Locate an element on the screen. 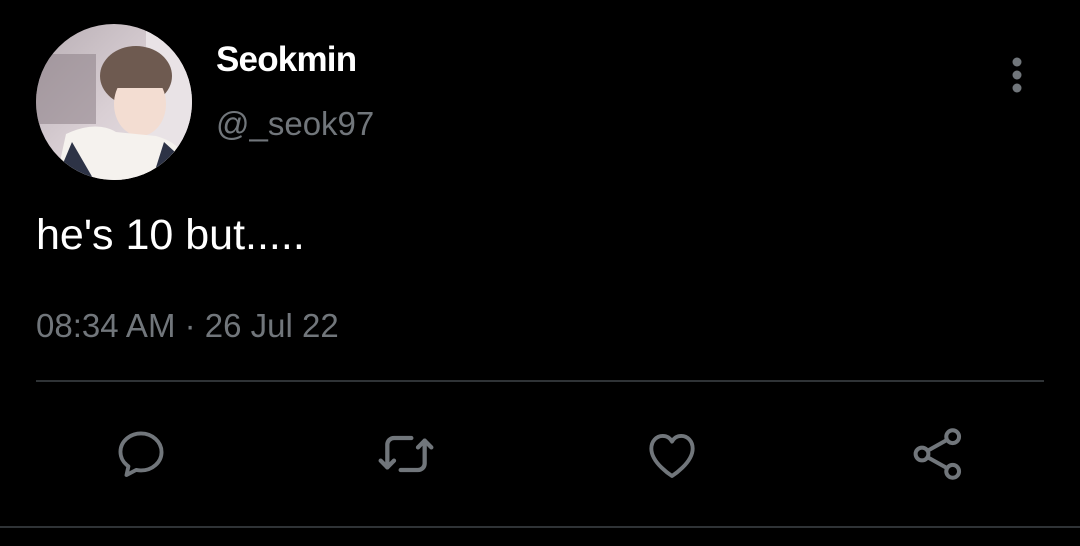 The width and height of the screenshot is (1080, 546). like-icon is located at coordinates (672, 455).